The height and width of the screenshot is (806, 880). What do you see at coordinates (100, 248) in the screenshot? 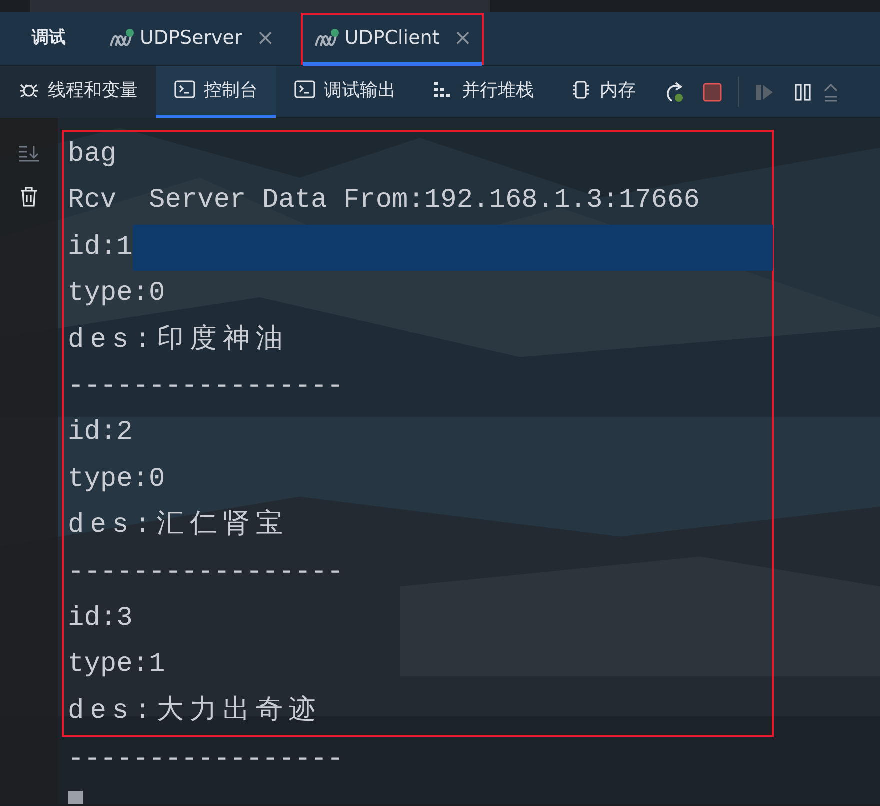
I see `console-line: id:1` at bounding box center [100, 248].